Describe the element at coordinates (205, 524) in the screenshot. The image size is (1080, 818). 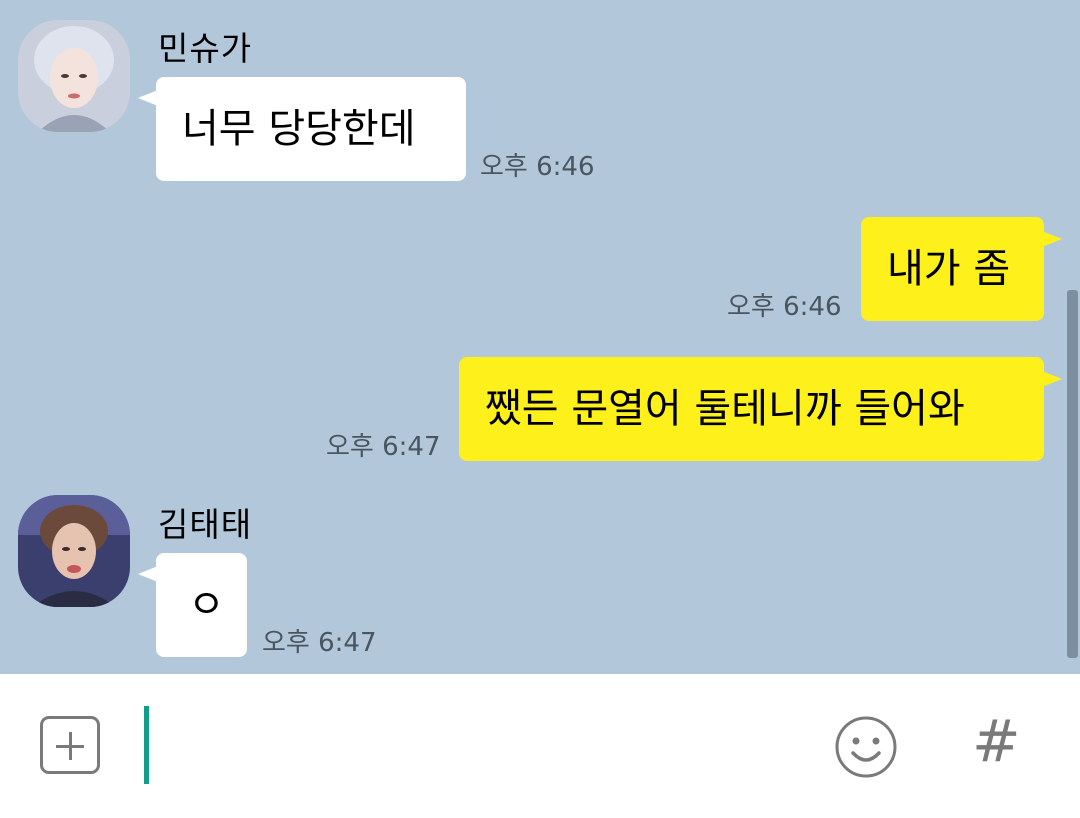
I see `sender-name: 김태태` at that location.